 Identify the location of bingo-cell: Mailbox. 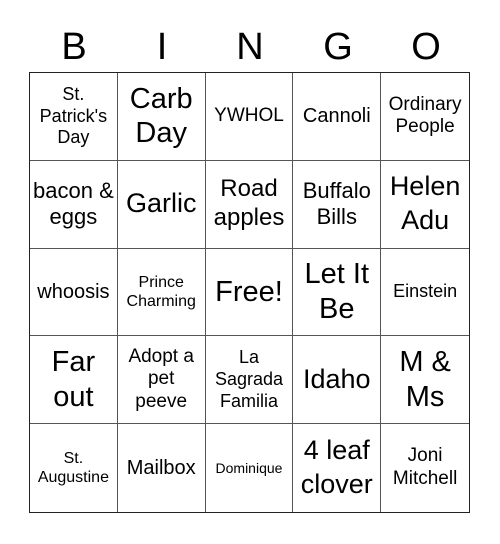
(162, 468).